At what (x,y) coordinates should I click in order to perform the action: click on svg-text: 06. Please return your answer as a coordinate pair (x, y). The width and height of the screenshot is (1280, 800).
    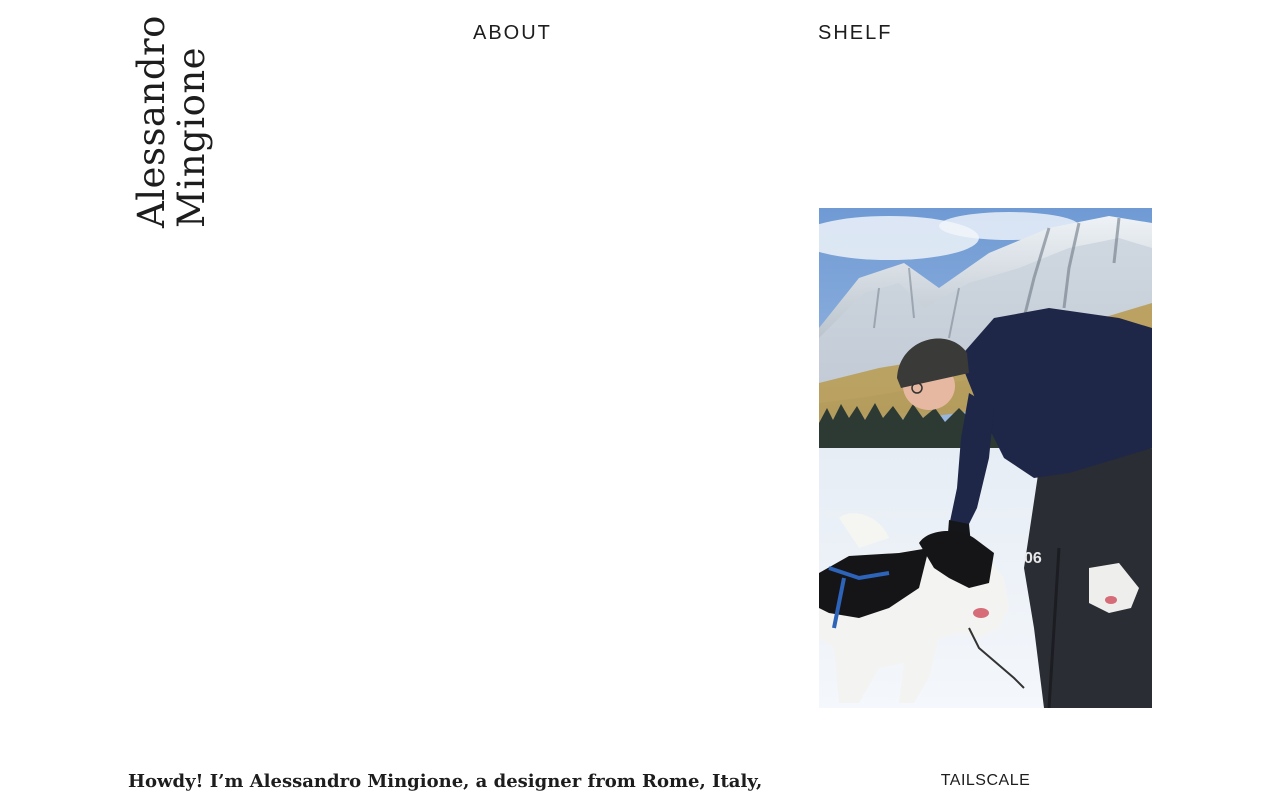
    Looking at the image, I should click on (1033, 558).